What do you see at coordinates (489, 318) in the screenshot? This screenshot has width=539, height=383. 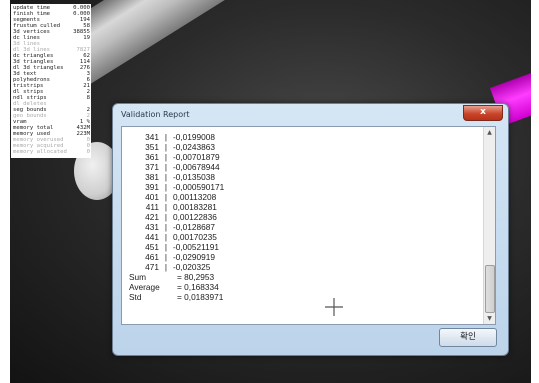 I see `scroll-down-arrow-icon: ▼` at bounding box center [489, 318].